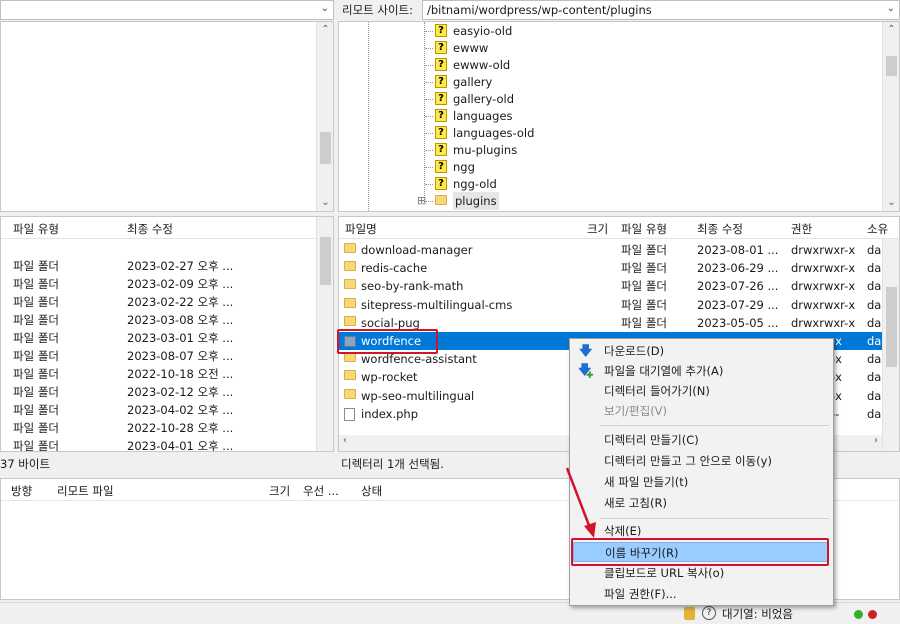 The width and height of the screenshot is (900, 624). What do you see at coordinates (421, 201) in the screenshot?
I see `expand-icon: ⊞` at bounding box center [421, 201].